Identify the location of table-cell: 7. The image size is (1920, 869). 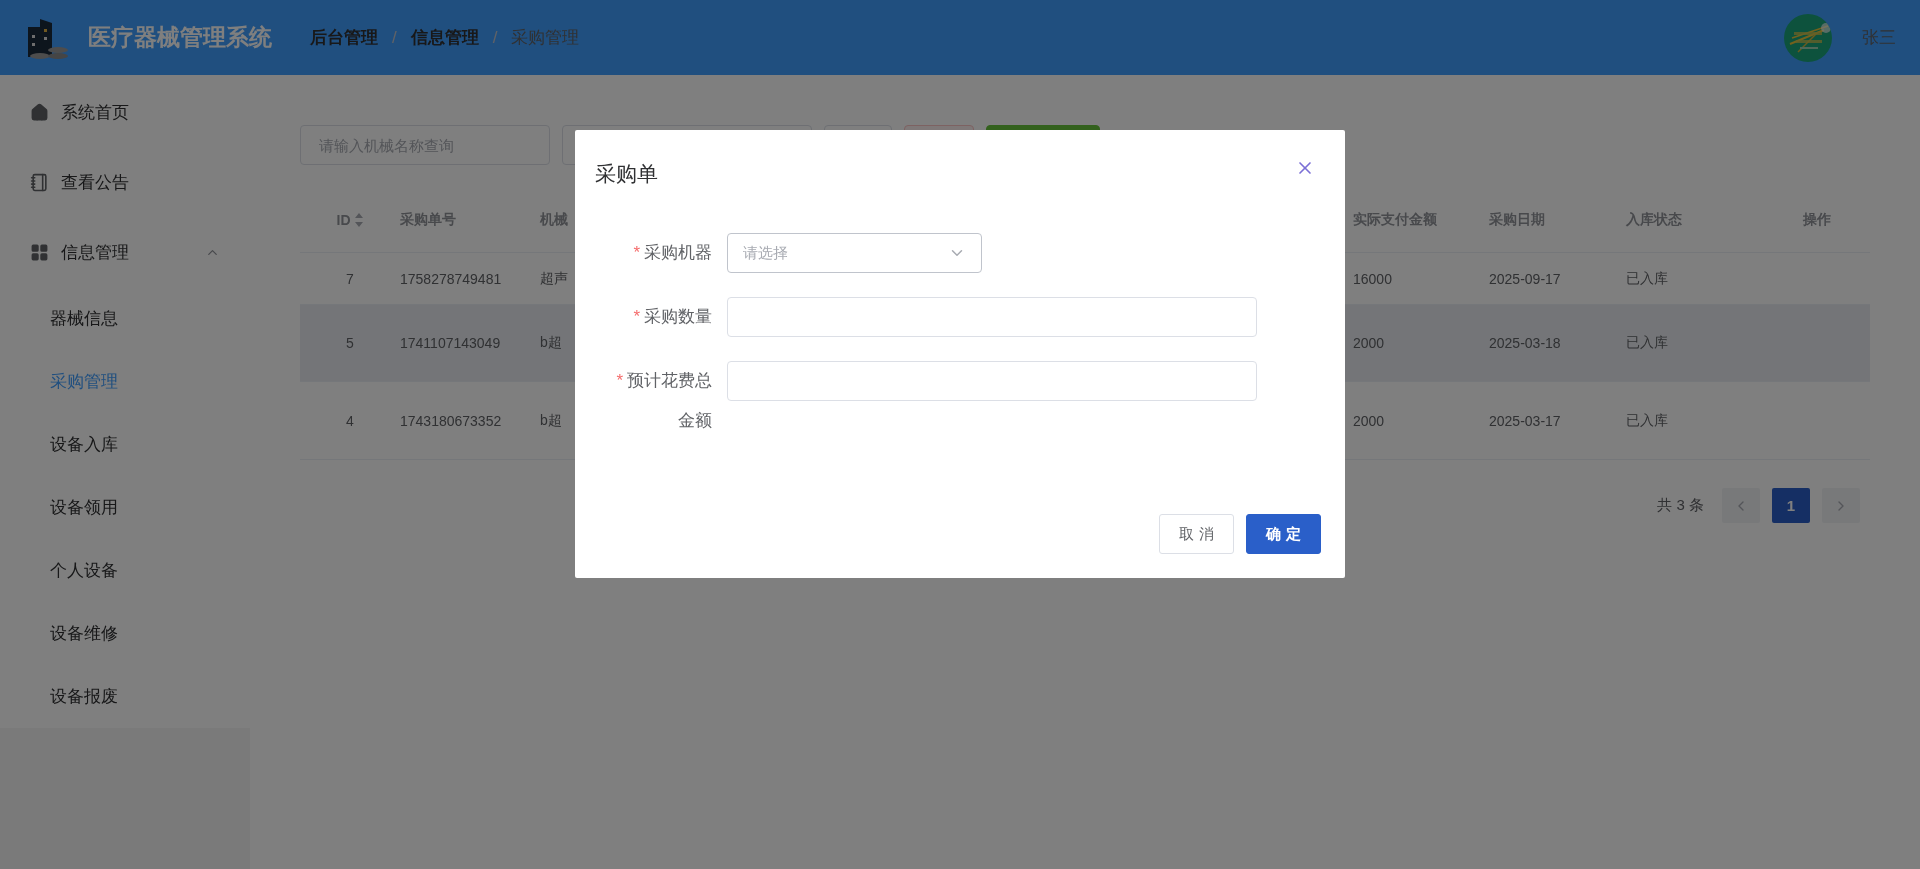
(350, 278).